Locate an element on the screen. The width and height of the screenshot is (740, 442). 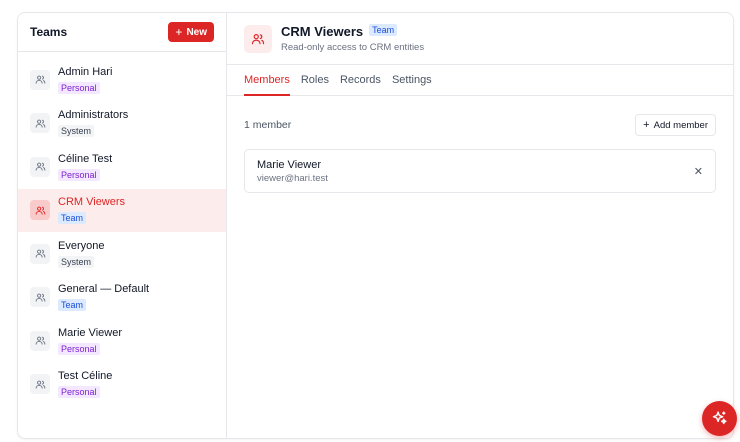
member-count: 1 member is located at coordinates (268, 125).